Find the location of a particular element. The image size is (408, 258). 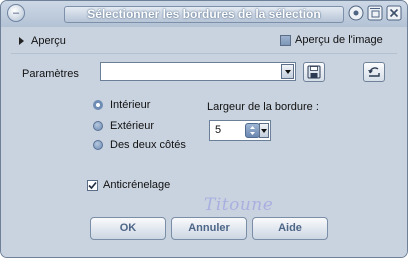

help-circle-icon is located at coordinates (356, 13).